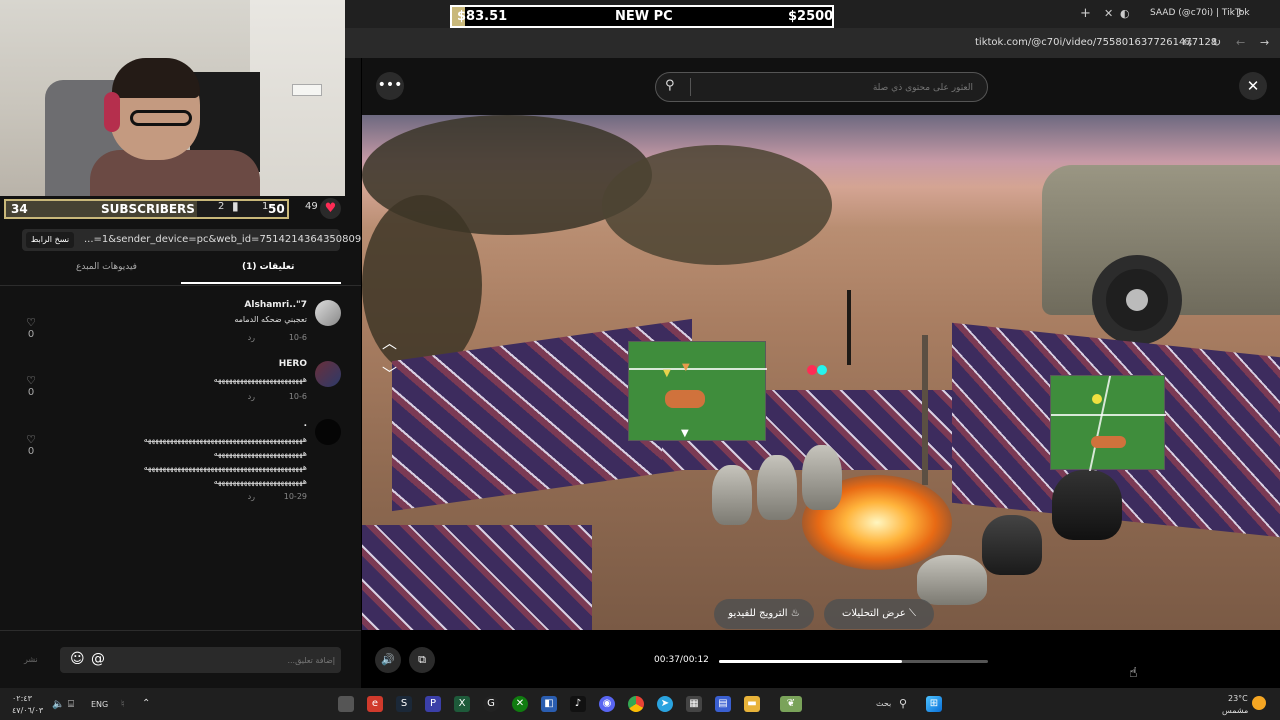  What do you see at coordinates (764, 614) in the screenshot?
I see `promote-video-button: ♨ الترويج للفيديو` at bounding box center [764, 614].